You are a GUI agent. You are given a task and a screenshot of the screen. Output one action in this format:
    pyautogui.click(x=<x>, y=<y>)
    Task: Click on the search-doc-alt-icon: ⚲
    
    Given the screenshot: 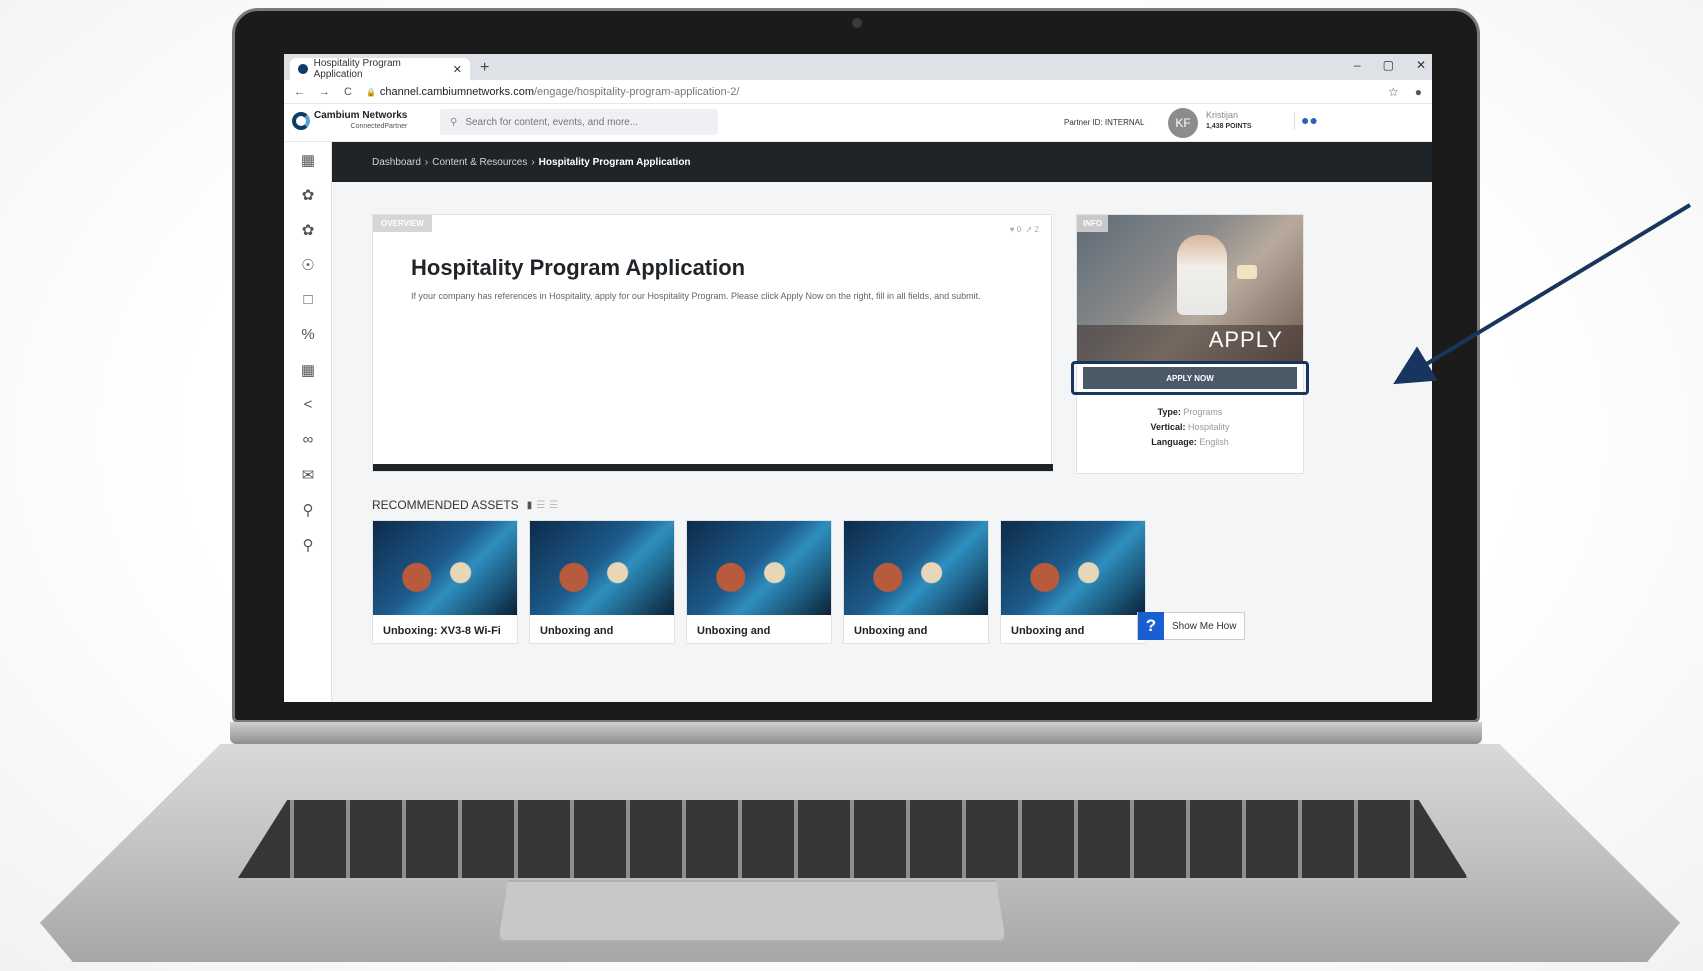 What is the action you would take?
    pyautogui.click(x=308, y=544)
    